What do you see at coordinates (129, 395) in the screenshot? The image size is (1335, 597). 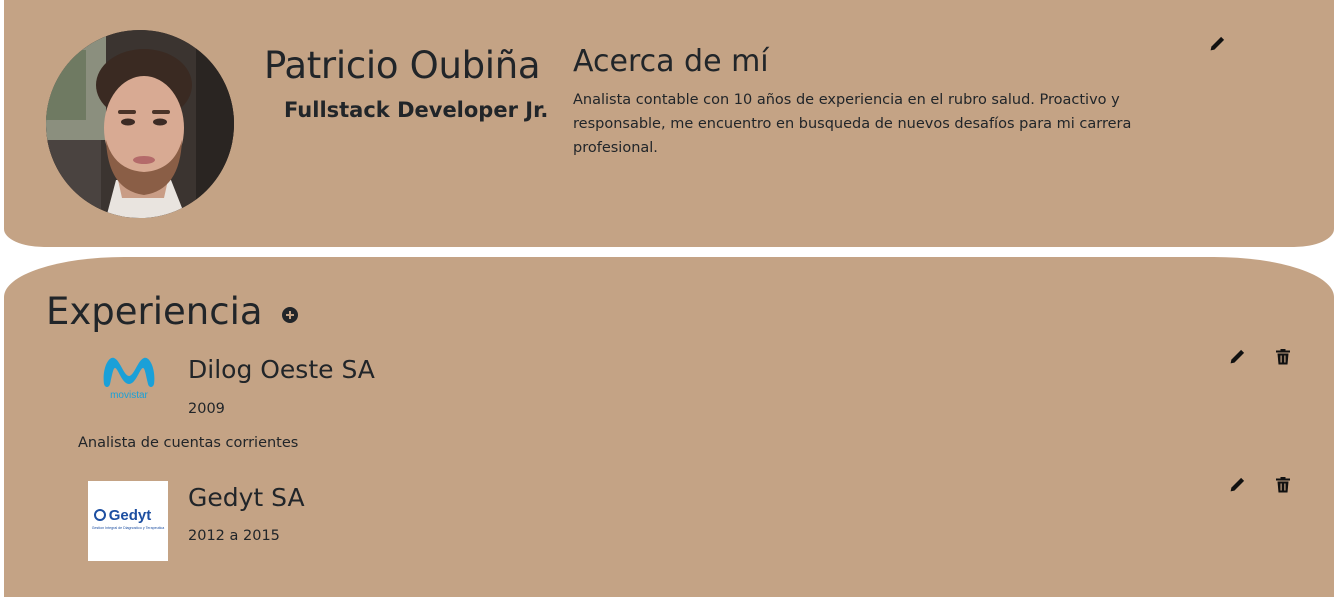 I see `movistar-logo-text: movistar` at bounding box center [129, 395].